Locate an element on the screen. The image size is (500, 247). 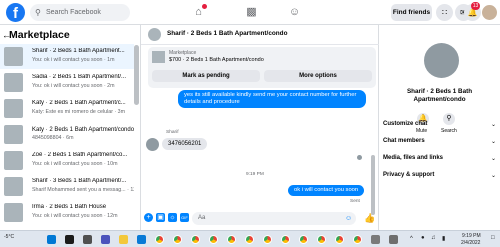
notification-center-icon: □ is located at coordinates (493, 238).